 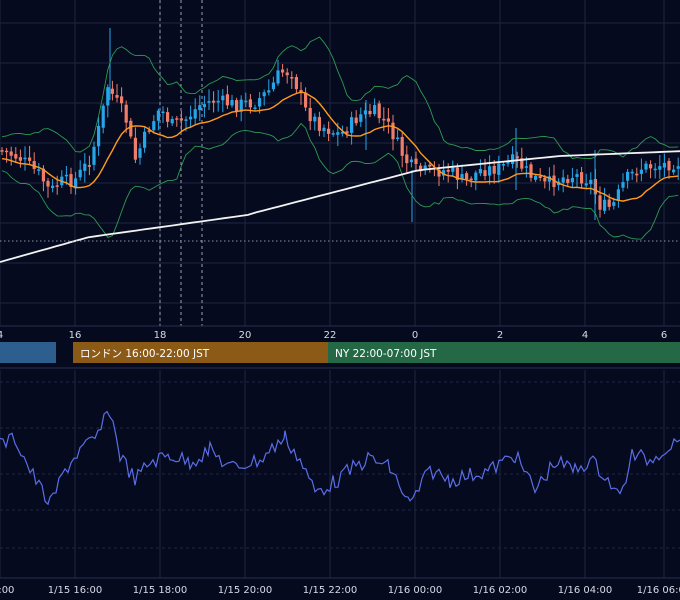 What do you see at coordinates (585, 590) in the screenshot?
I see `oscillator-x-tick-label: 1/16 04:00` at bounding box center [585, 590].